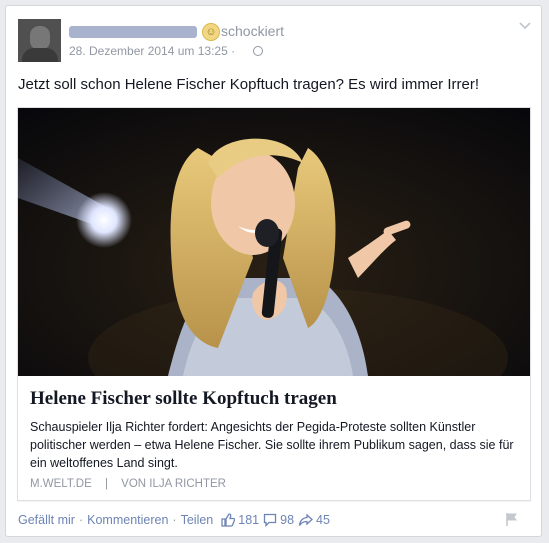  Describe the element at coordinates (253, 31) in the screenshot. I see `feeling-label: schockiert` at that location.